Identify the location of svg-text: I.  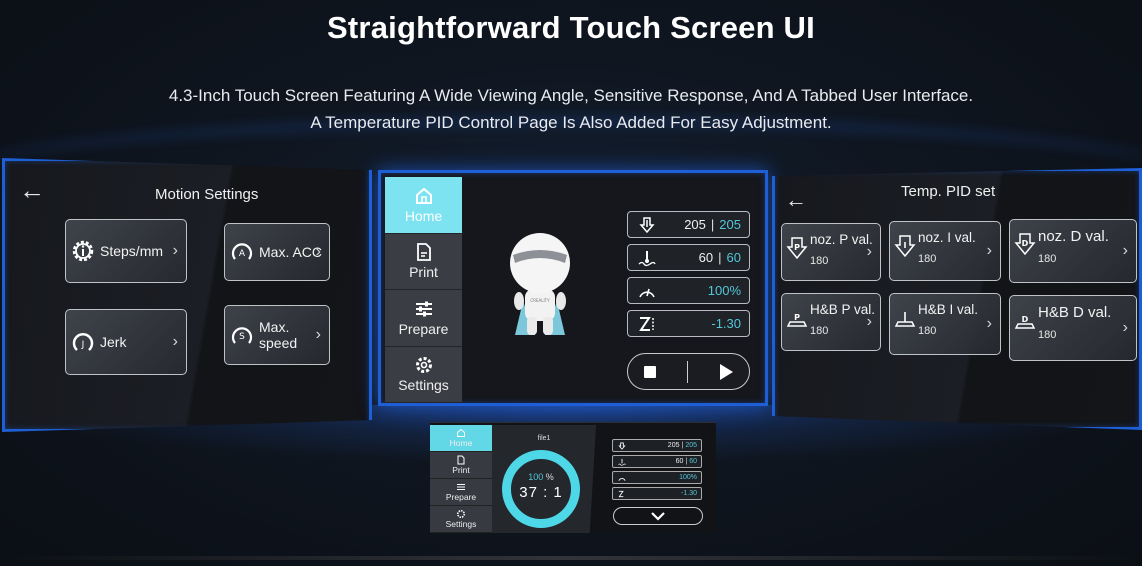
(905, 245).